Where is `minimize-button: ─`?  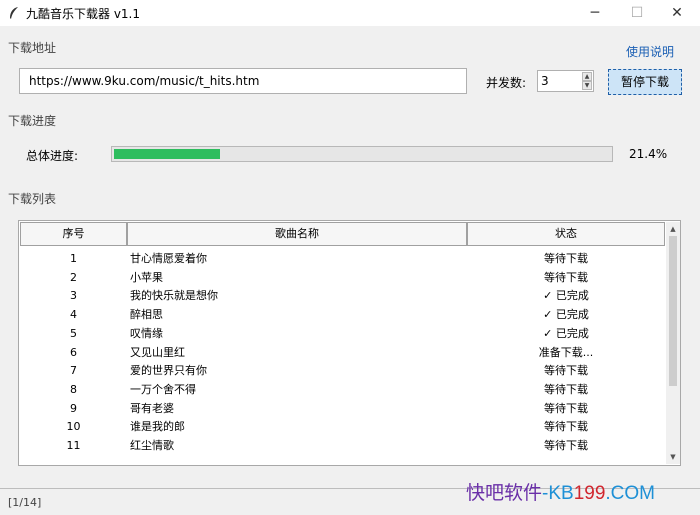 minimize-button: ─ is located at coordinates (595, 13).